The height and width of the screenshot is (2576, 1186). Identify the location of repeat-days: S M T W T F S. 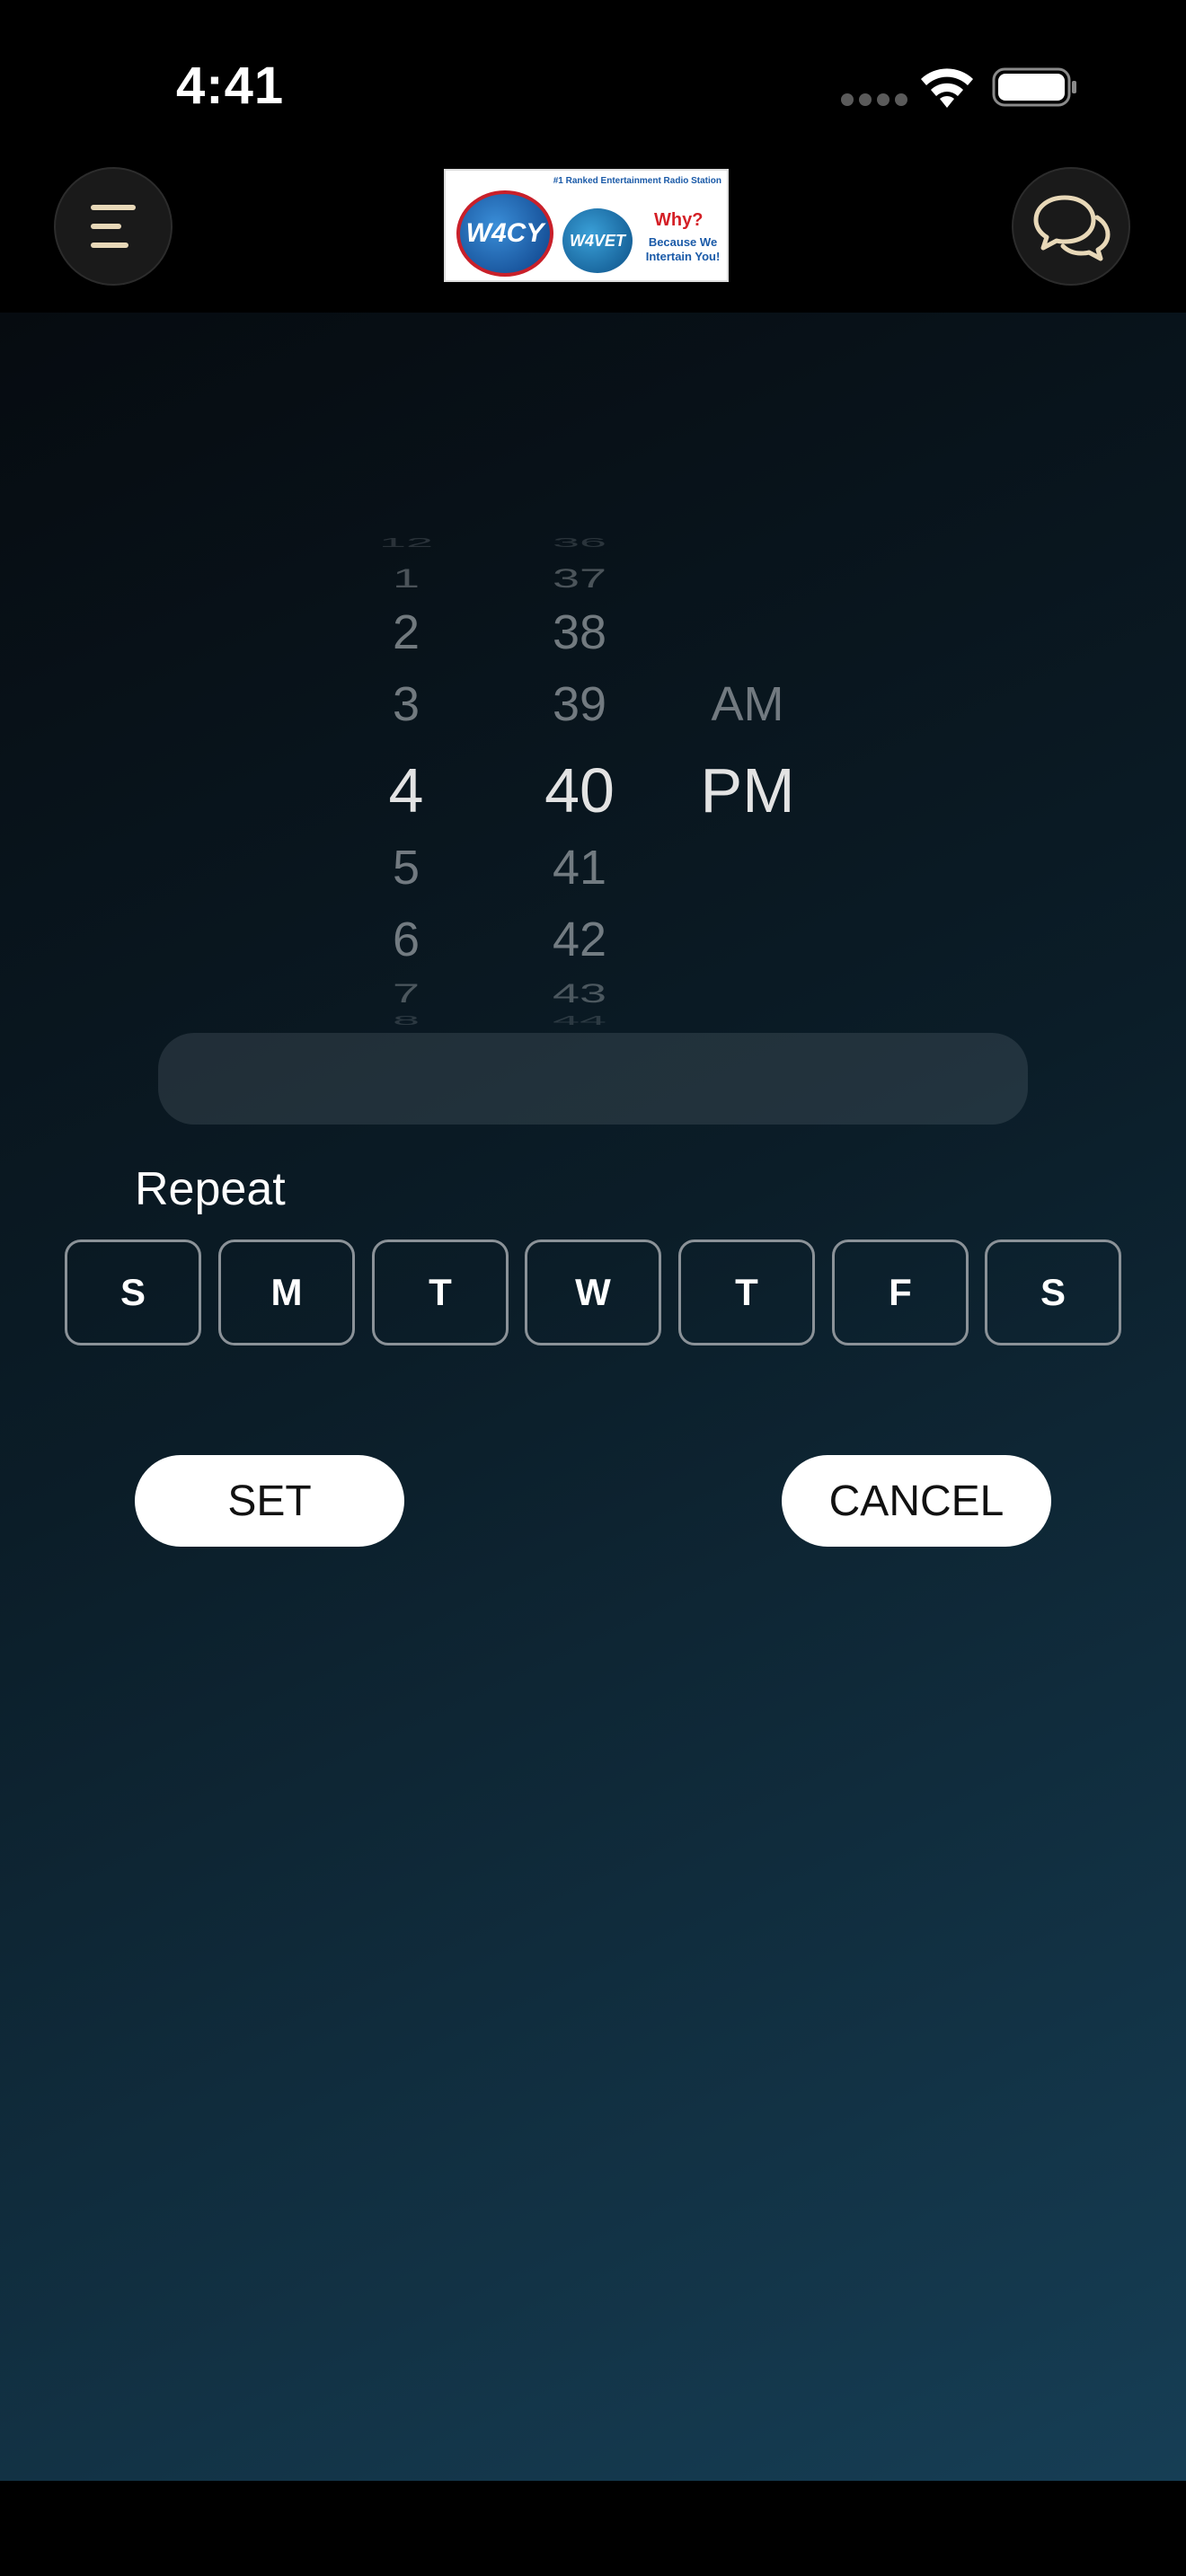
(593, 1293).